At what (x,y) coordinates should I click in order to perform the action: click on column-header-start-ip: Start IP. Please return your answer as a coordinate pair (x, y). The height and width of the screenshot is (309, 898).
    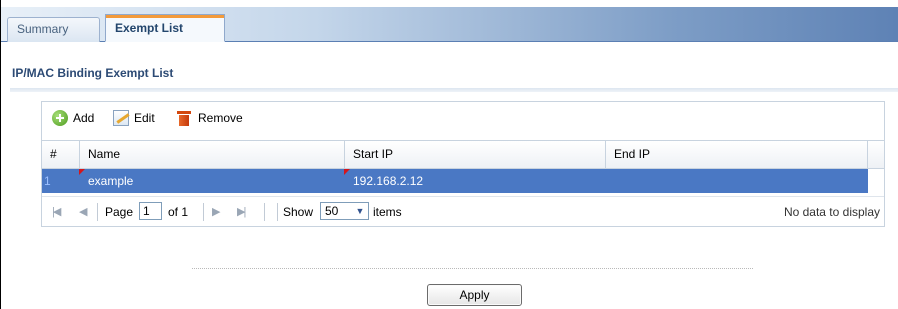
    Looking at the image, I should click on (475, 154).